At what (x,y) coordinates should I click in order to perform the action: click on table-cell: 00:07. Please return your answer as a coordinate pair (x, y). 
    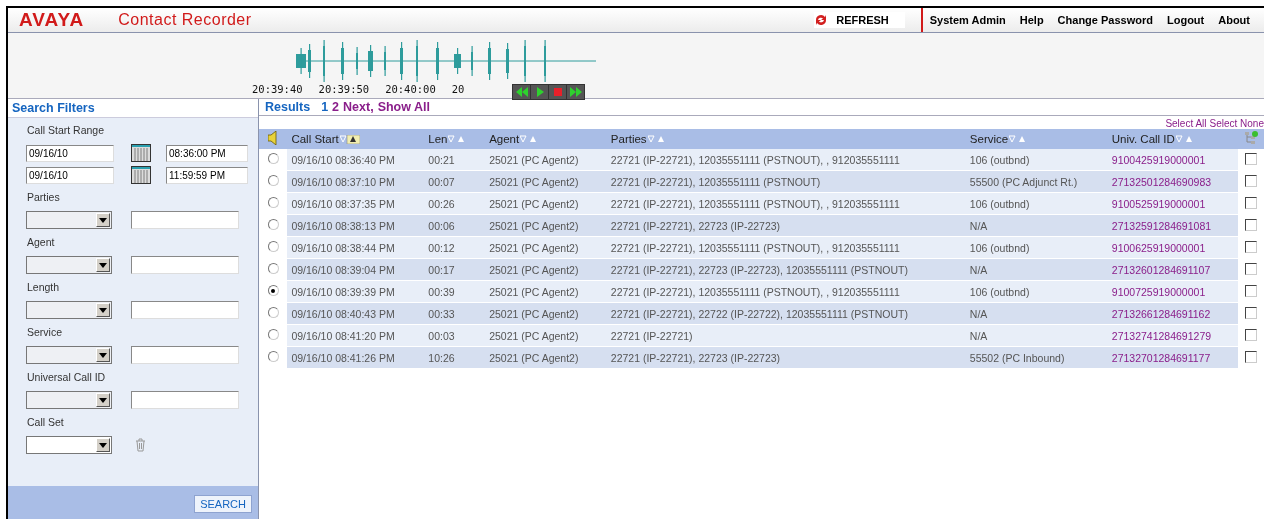
    Looking at the image, I should click on (441, 181).